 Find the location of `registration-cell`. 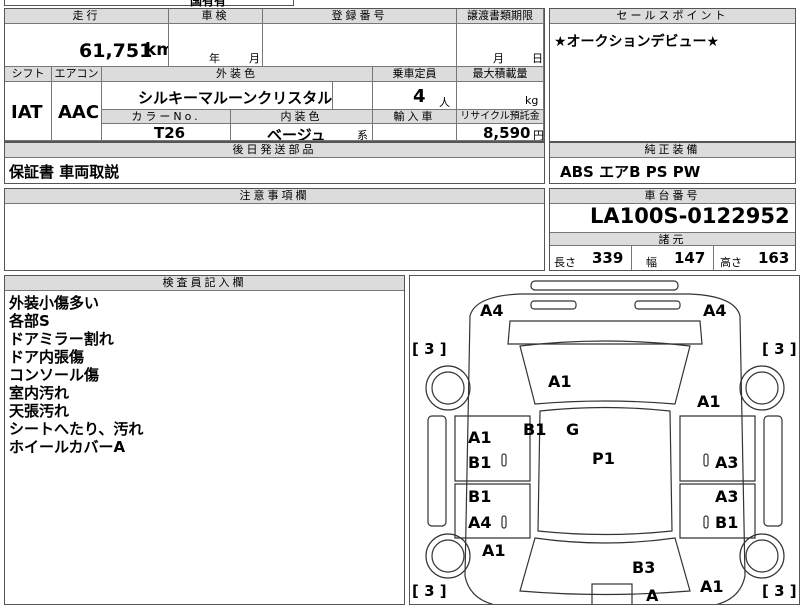

registration-cell is located at coordinates (360, 45).